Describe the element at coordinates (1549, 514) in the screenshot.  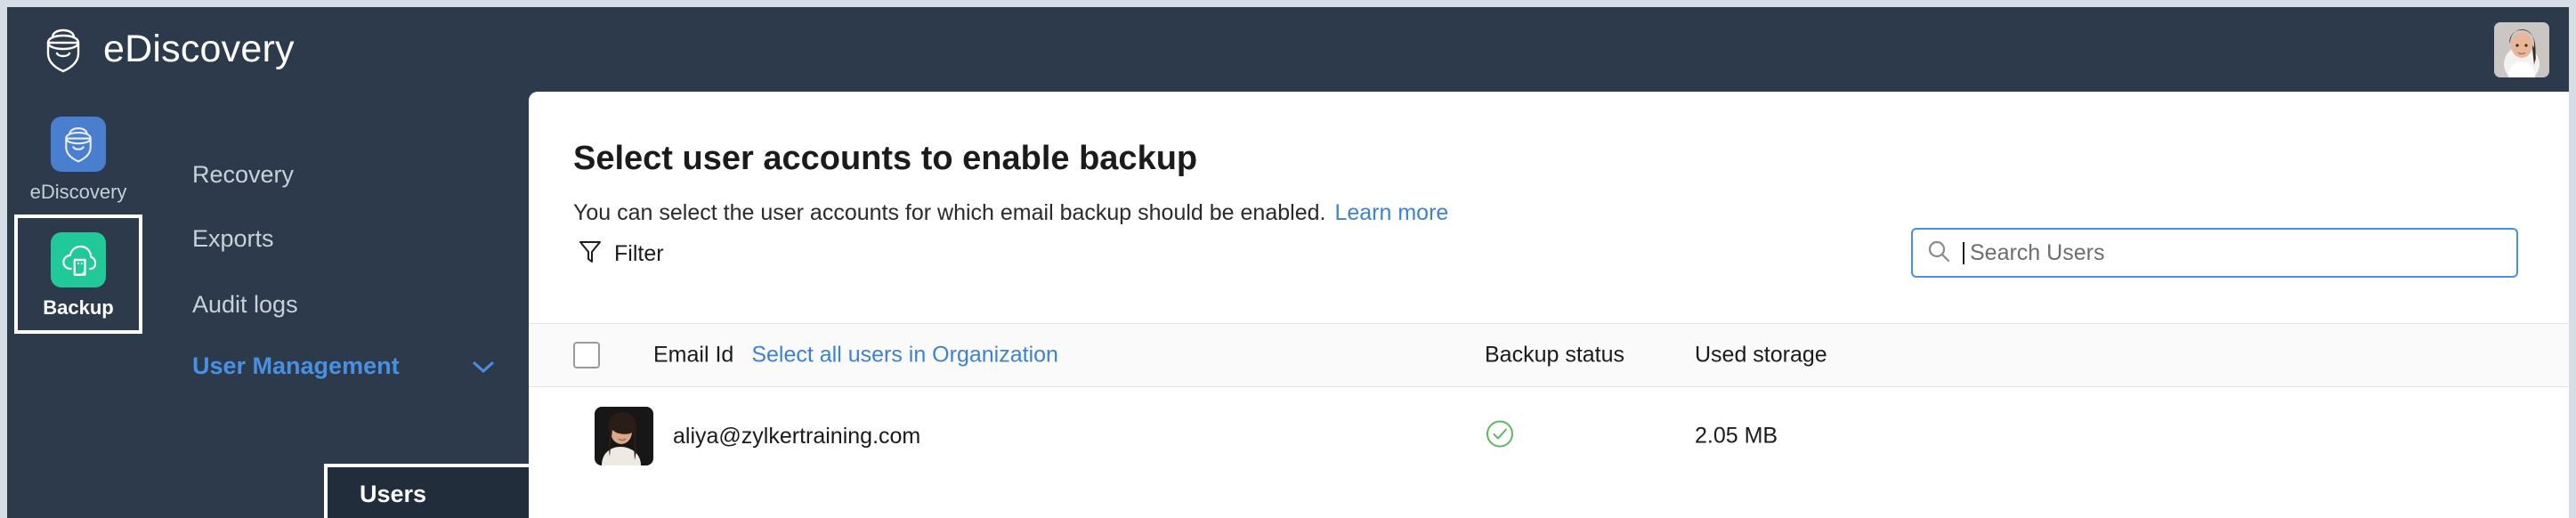
I see `panel-bottom-edge` at that location.